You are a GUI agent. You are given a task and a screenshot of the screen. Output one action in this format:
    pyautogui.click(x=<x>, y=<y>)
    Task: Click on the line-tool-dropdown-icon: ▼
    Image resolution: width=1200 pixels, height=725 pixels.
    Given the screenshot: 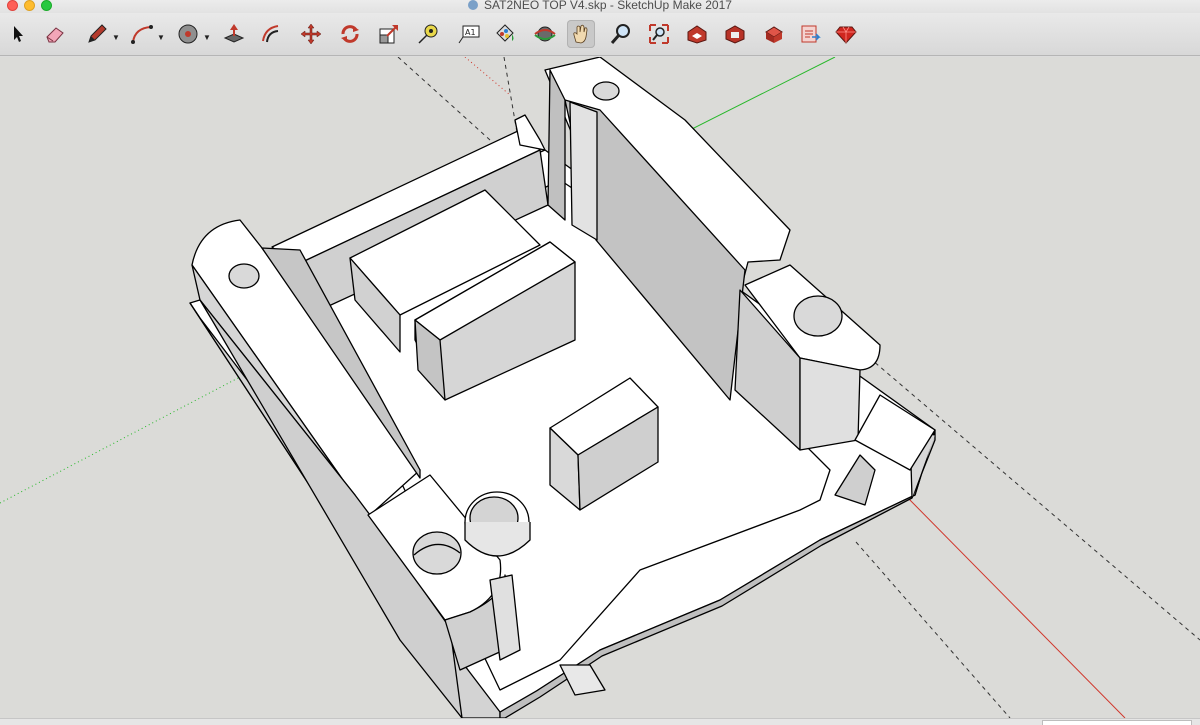 What is the action you would take?
    pyautogui.click(x=116, y=37)
    